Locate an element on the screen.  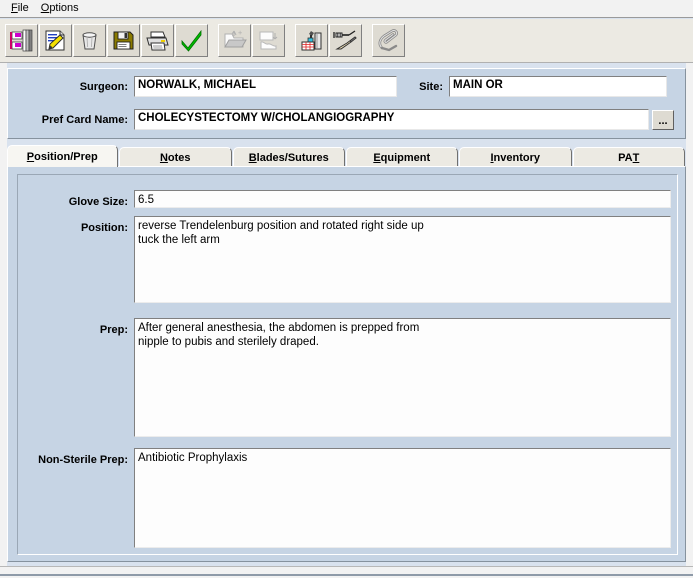
delete-trash-icon is located at coordinates (89, 40).